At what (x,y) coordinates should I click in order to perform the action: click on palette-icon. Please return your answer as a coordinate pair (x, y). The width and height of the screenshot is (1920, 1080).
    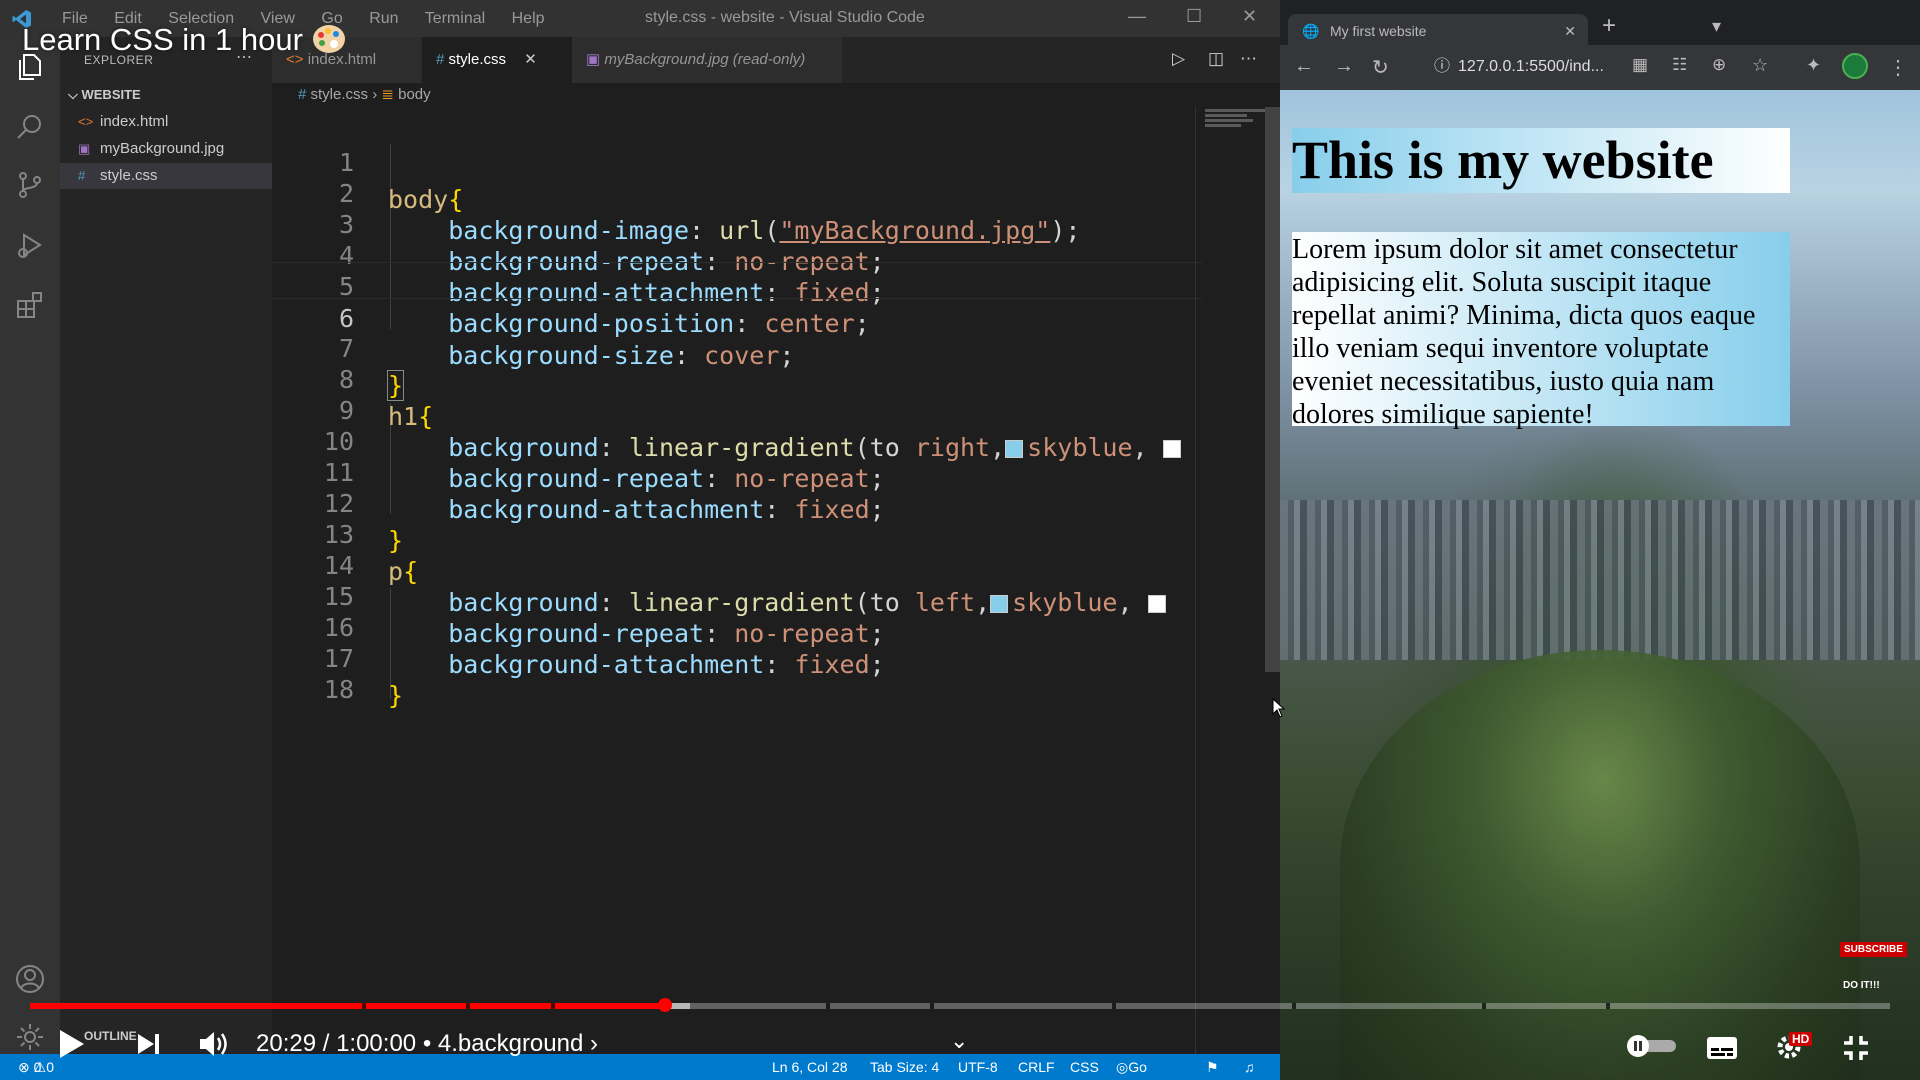
    Looking at the image, I should click on (329, 39).